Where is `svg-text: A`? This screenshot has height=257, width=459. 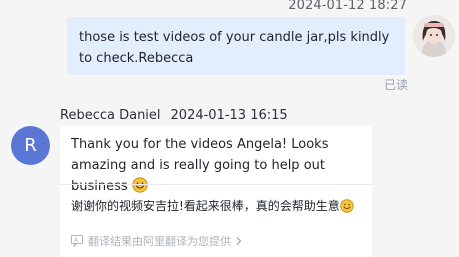
svg-text: A is located at coordinates (76, 240).